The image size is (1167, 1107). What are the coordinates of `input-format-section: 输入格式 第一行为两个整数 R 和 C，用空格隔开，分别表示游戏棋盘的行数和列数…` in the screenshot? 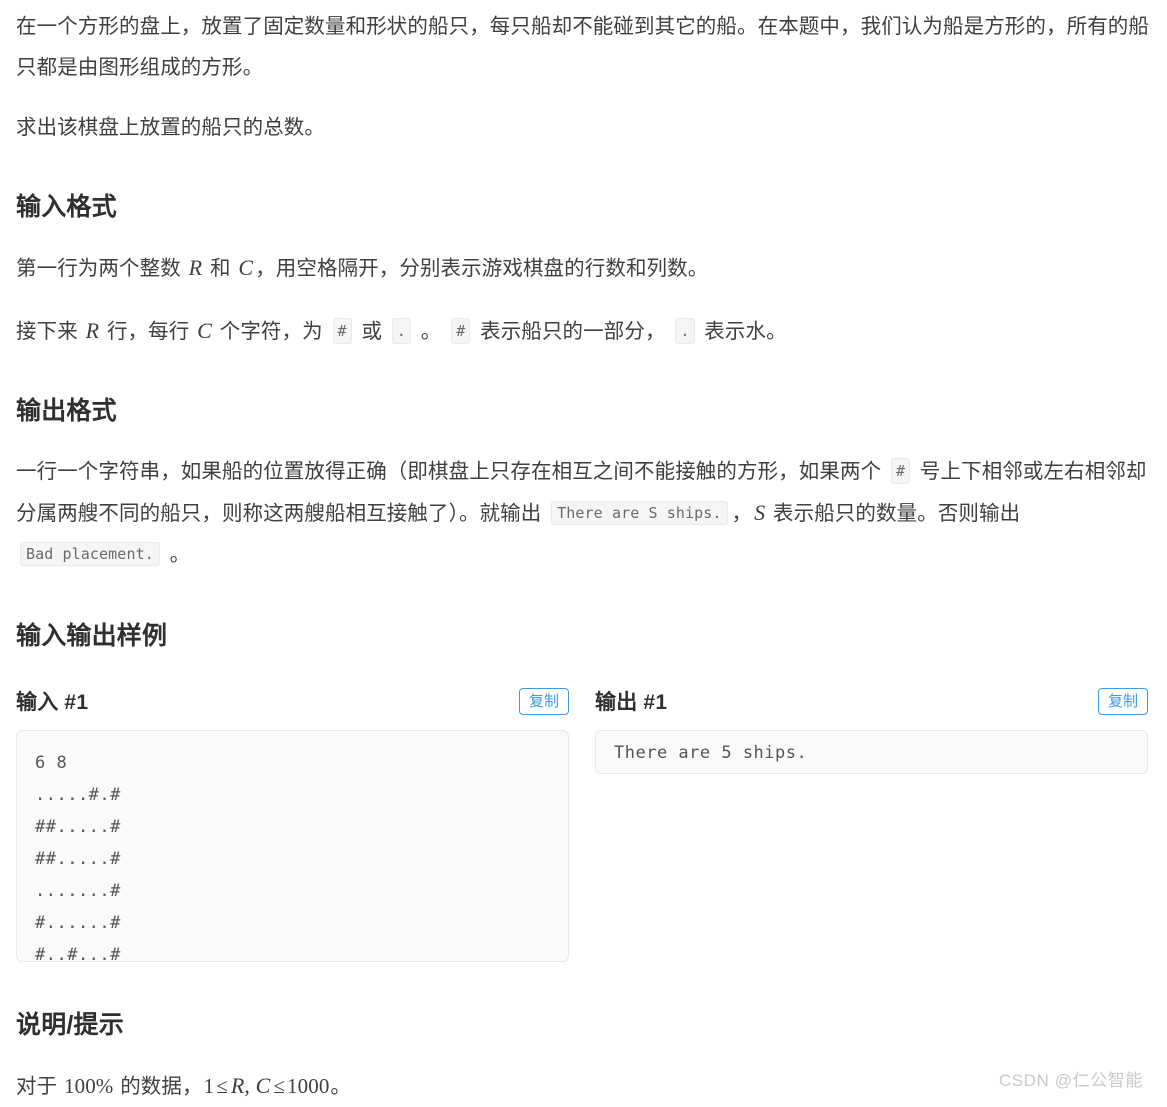 It's located at (583, 271).